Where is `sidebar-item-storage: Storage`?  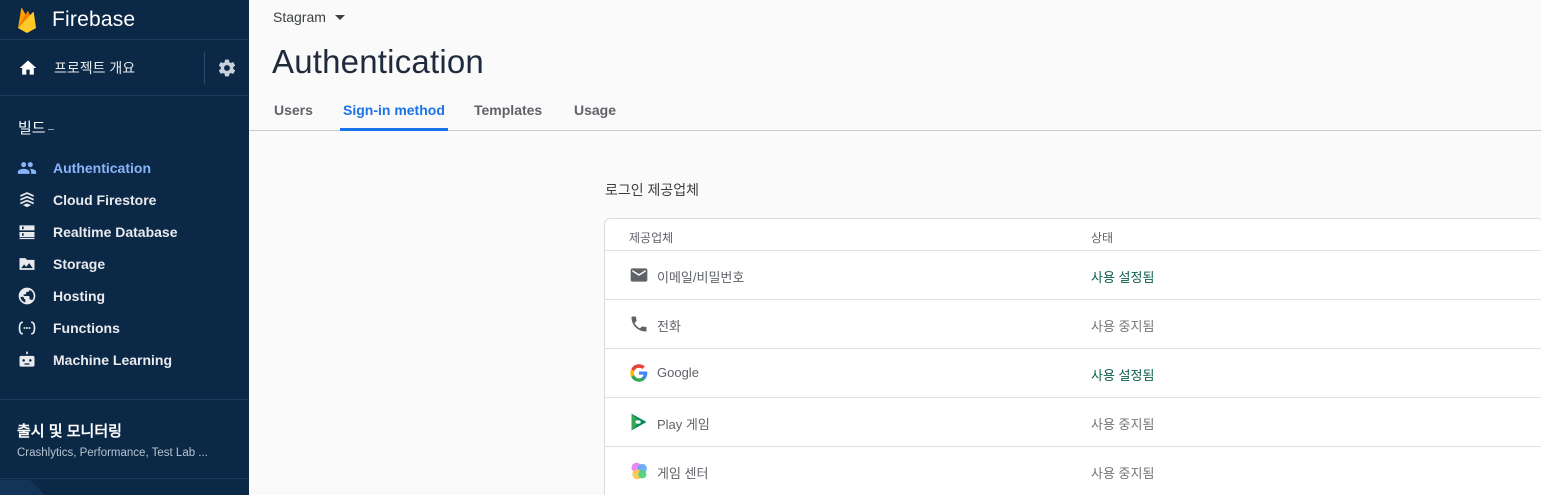
sidebar-item-storage: Storage is located at coordinates (124, 264).